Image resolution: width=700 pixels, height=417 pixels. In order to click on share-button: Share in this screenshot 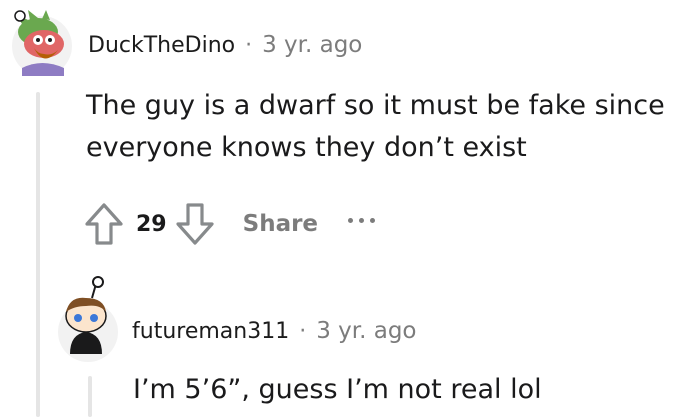, I will do `click(280, 224)`.